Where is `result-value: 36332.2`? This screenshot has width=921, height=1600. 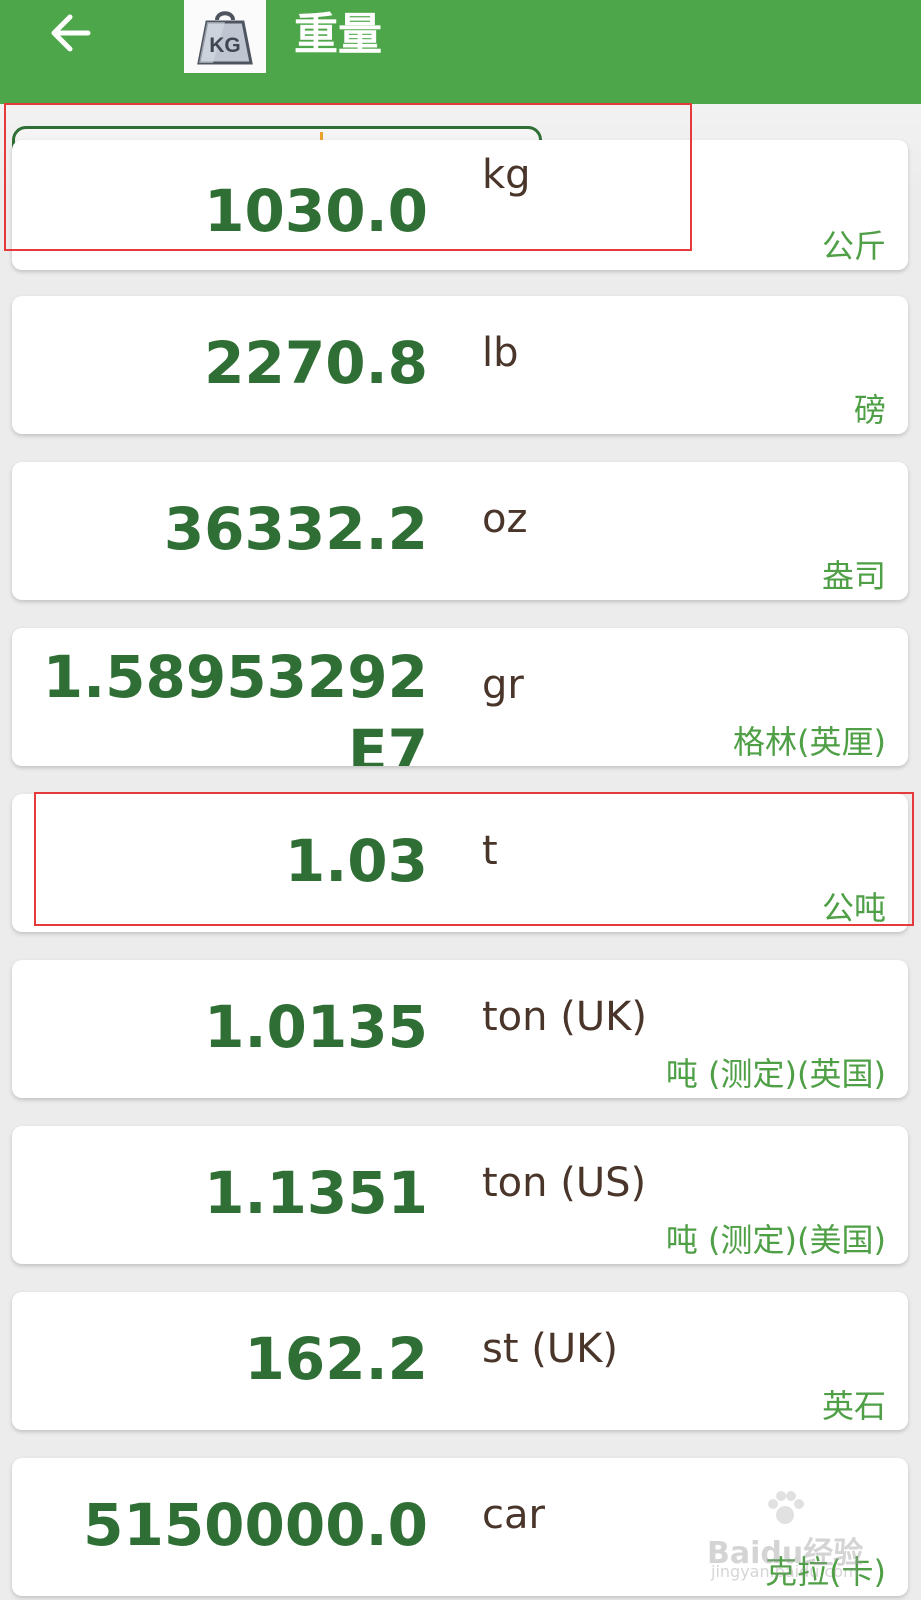
result-value: 36332.2 is located at coordinates (295, 529).